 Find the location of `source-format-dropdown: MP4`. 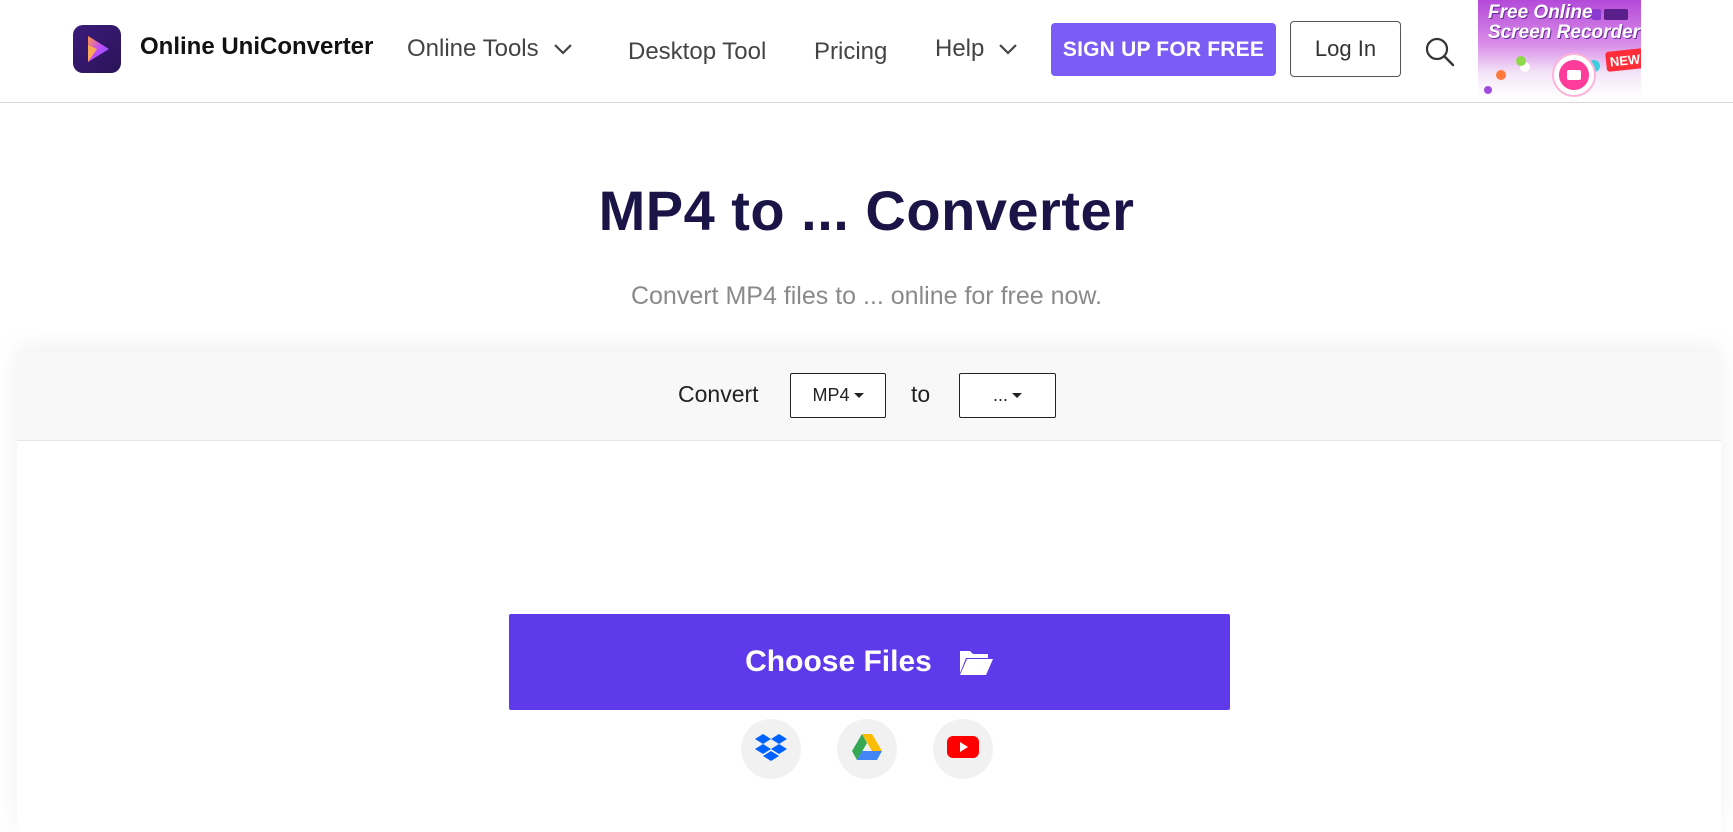

source-format-dropdown: MP4 is located at coordinates (838, 395).